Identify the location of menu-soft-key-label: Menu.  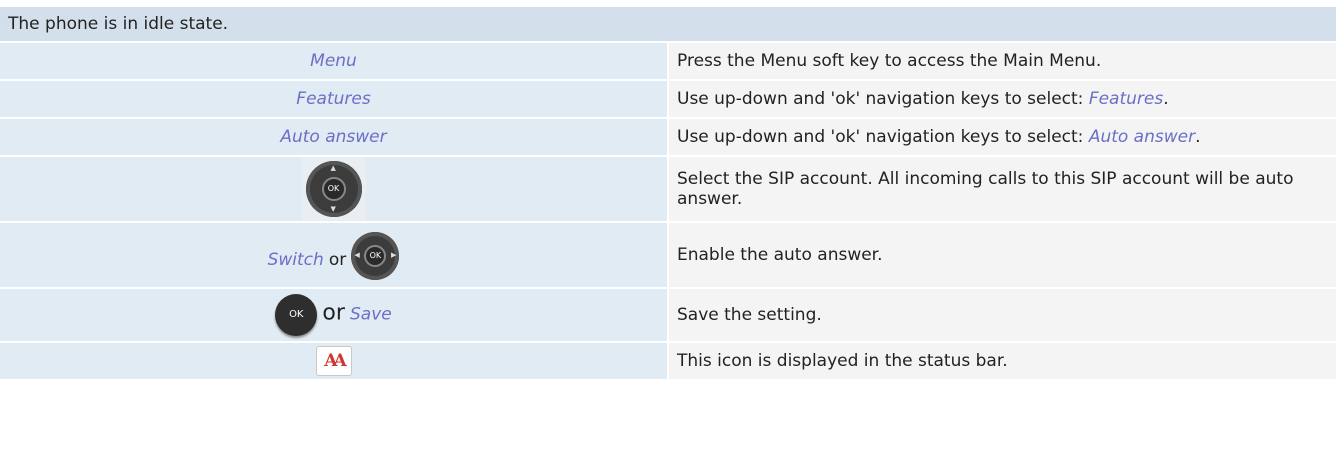
(333, 61).